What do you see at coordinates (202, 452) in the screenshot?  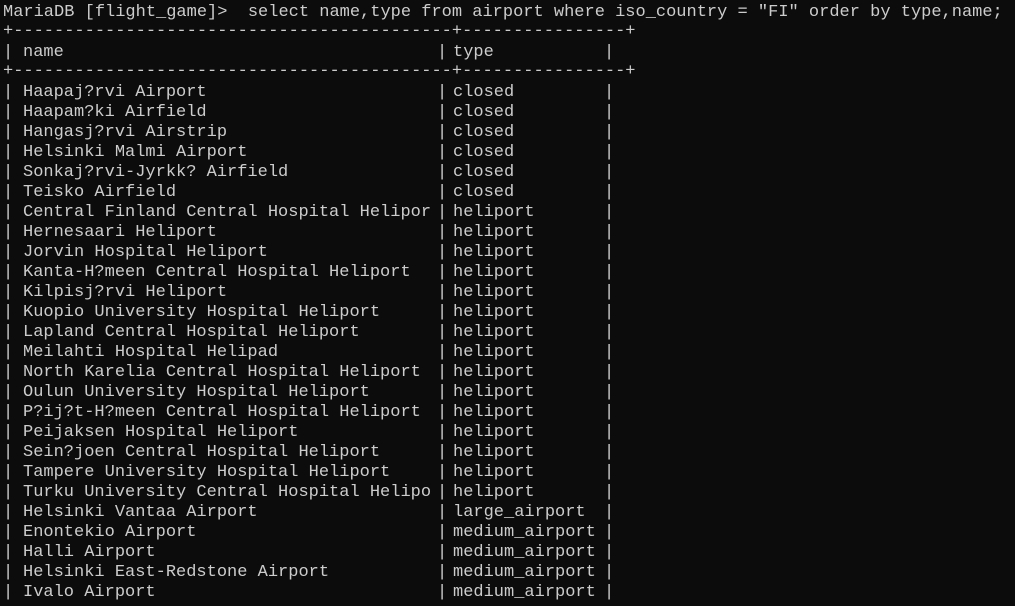 I see `cell-name: Sein?joen Central Hospital Heliport` at bounding box center [202, 452].